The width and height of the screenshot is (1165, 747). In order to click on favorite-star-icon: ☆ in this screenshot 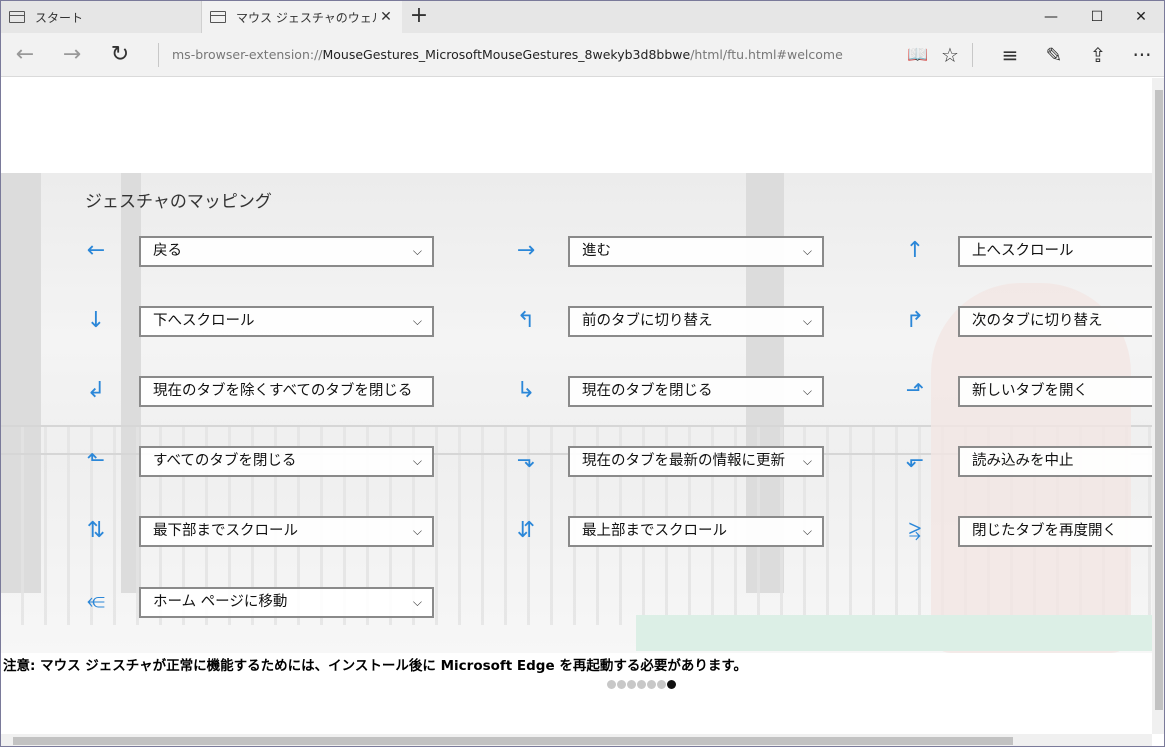, I will do `click(950, 55)`.